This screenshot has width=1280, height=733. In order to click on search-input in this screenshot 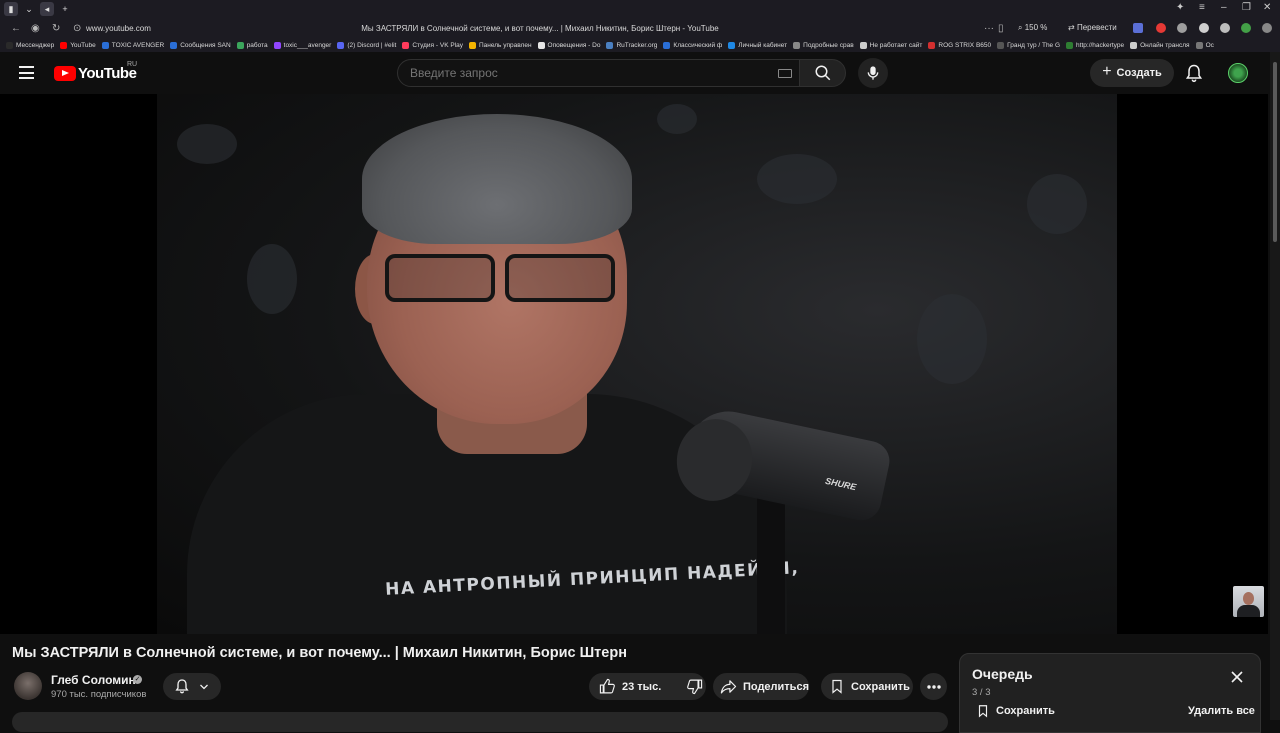, I will do `click(585, 73)`.